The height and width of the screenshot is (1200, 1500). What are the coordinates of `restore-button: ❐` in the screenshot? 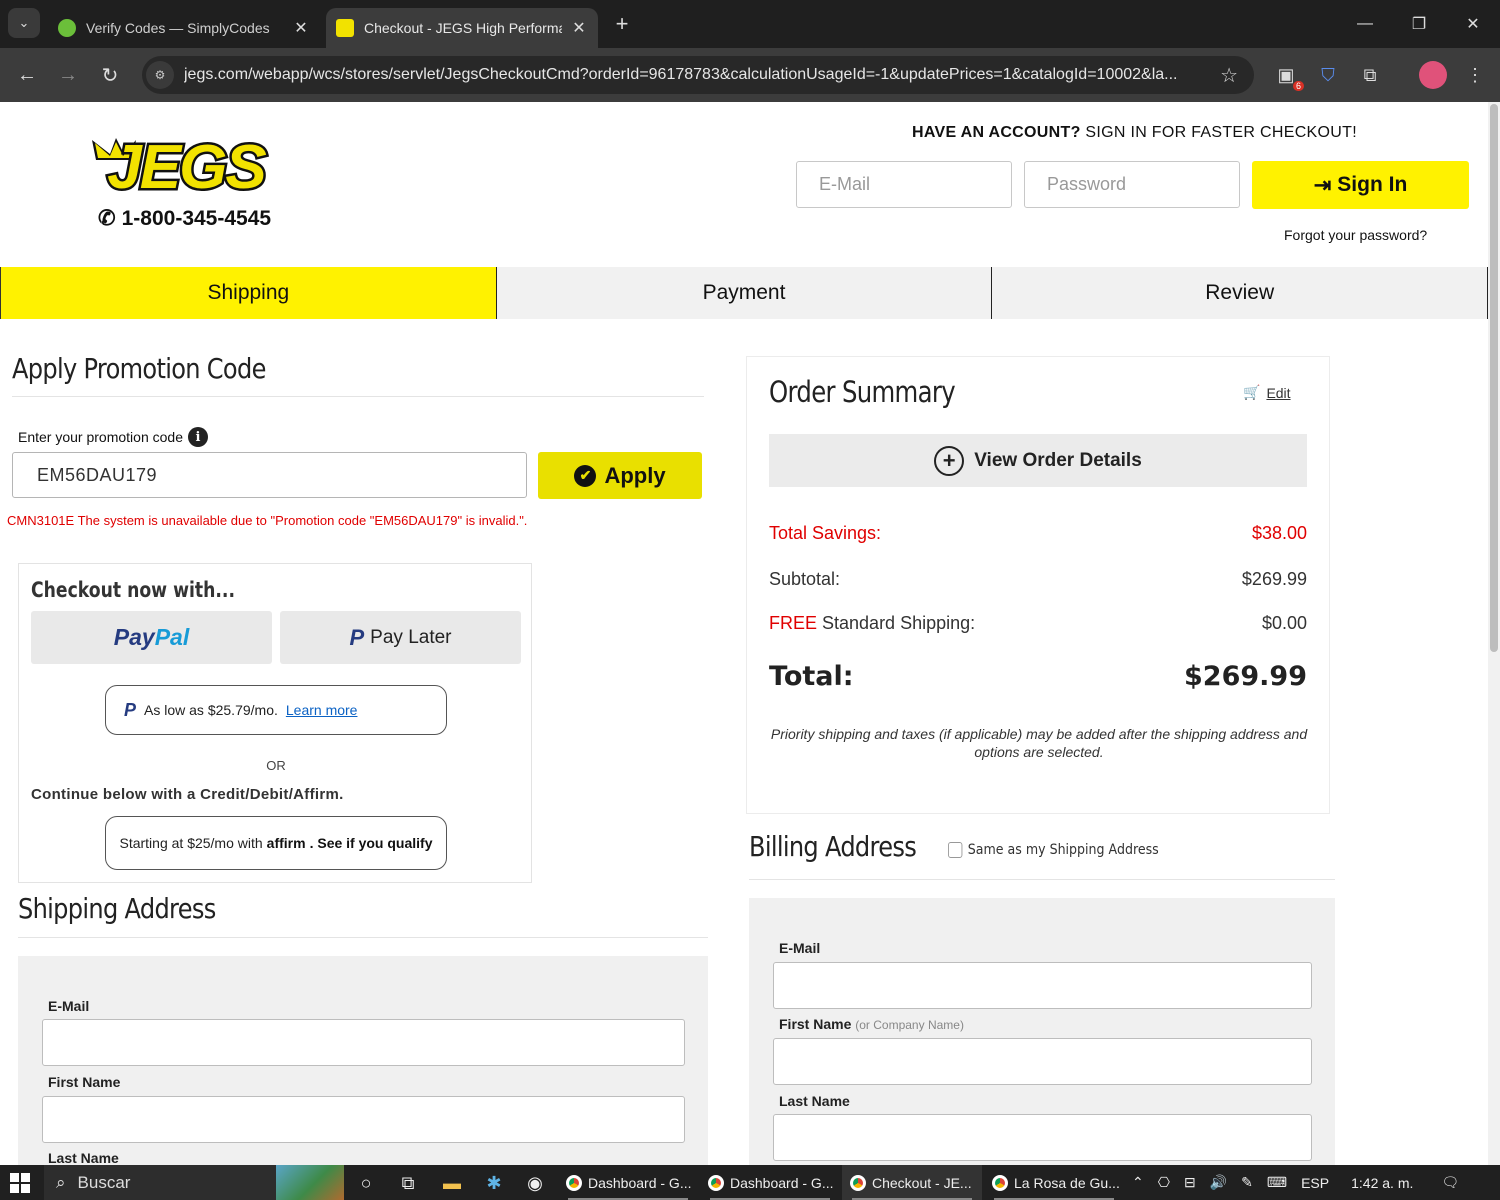 It's located at (1419, 24).